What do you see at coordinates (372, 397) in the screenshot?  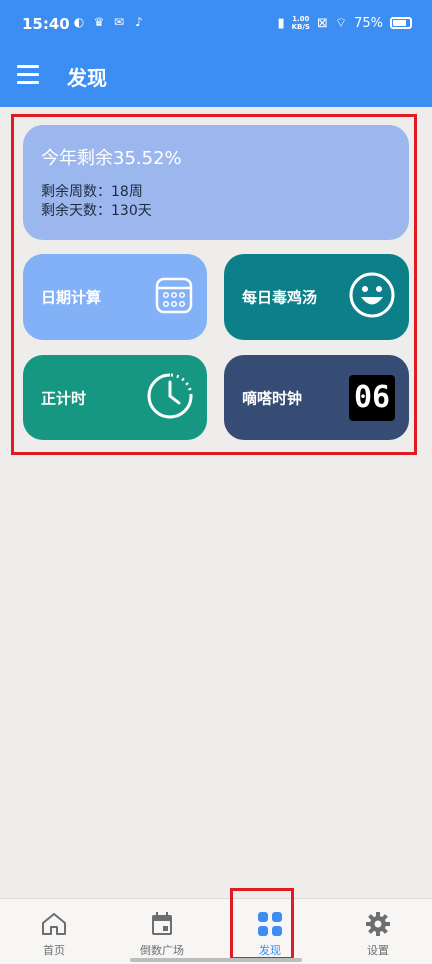 I see `flip-clock-icon: 06` at bounding box center [372, 397].